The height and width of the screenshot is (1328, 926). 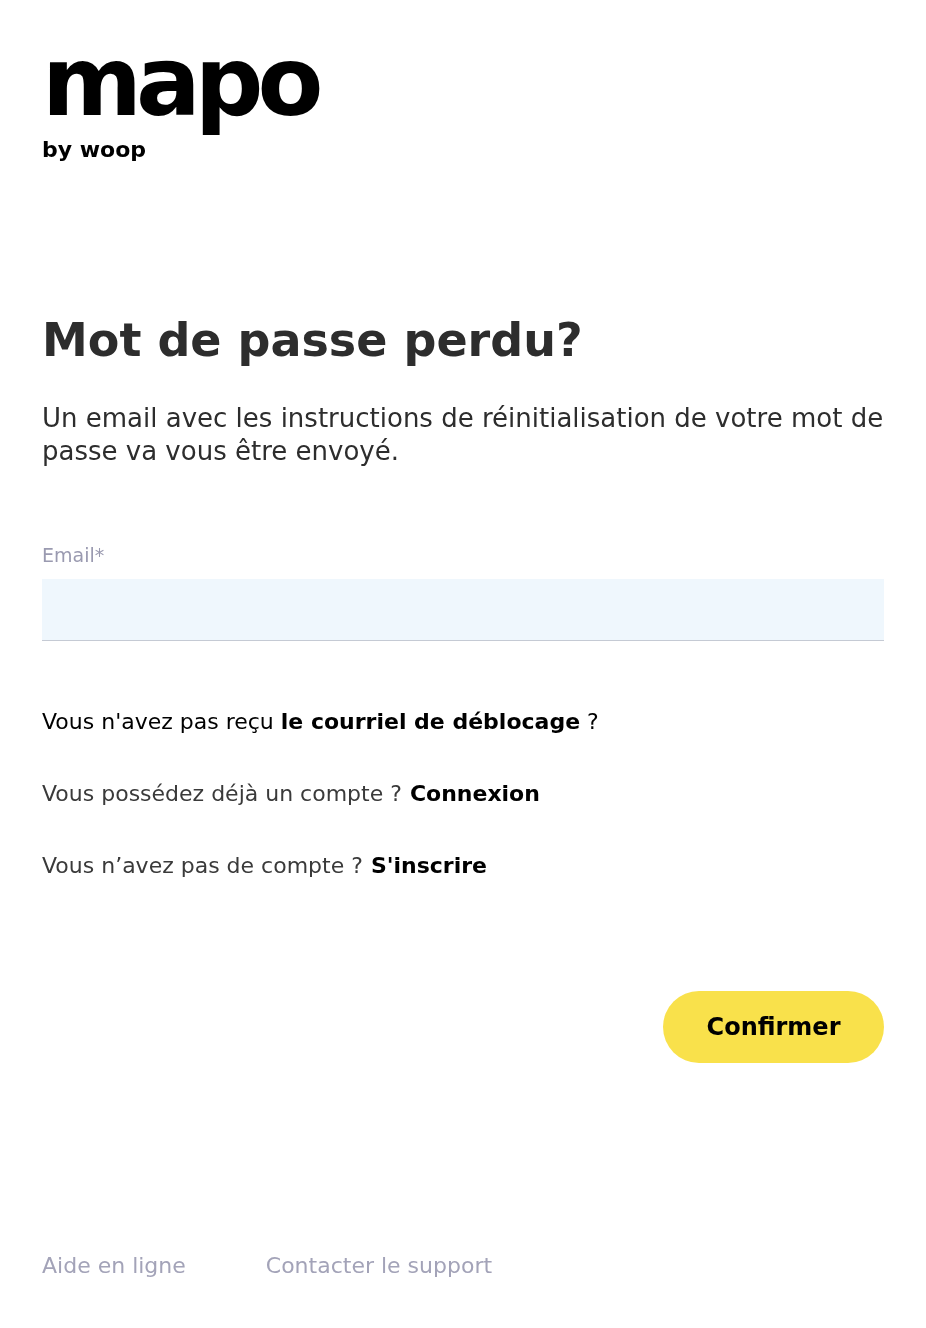 What do you see at coordinates (773, 1027) in the screenshot?
I see `confirm-button: Confirmer` at bounding box center [773, 1027].